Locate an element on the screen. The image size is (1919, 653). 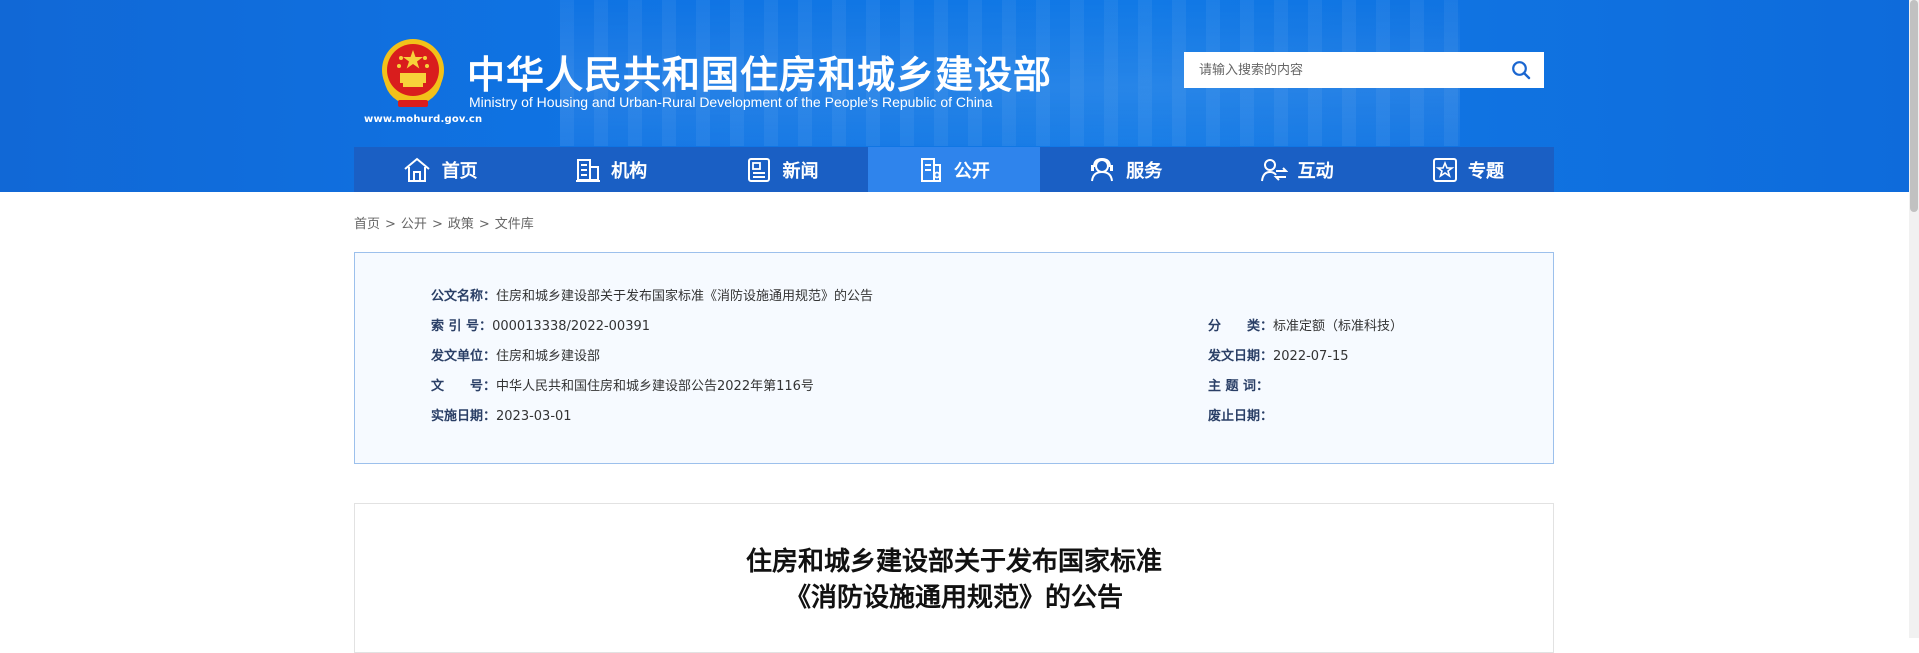
service-icon is located at coordinates (1102, 169).